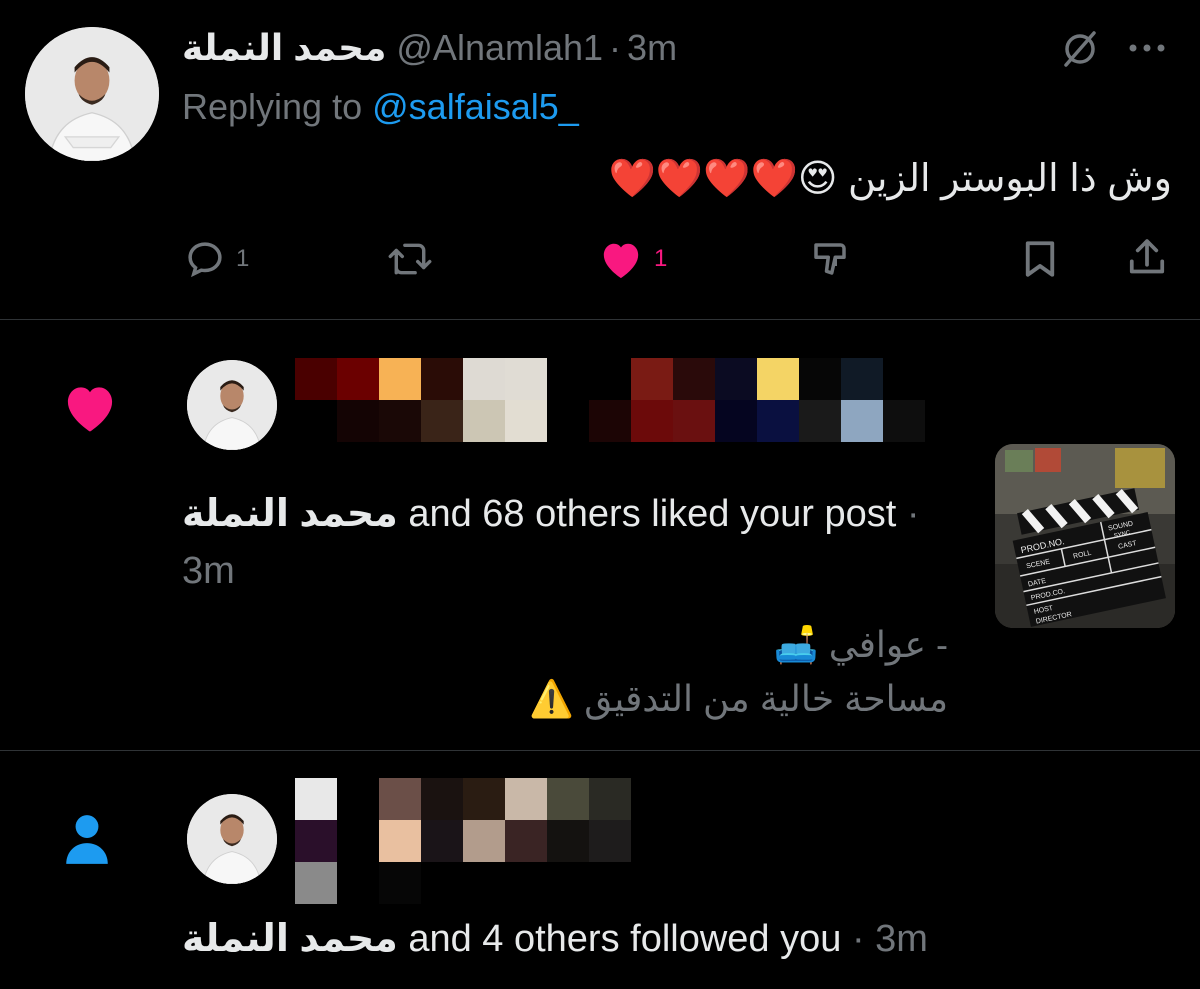 Image resolution: width=1200 pixels, height=989 pixels. What do you see at coordinates (208, 571) in the screenshot?
I see `like-time: 3m` at bounding box center [208, 571].